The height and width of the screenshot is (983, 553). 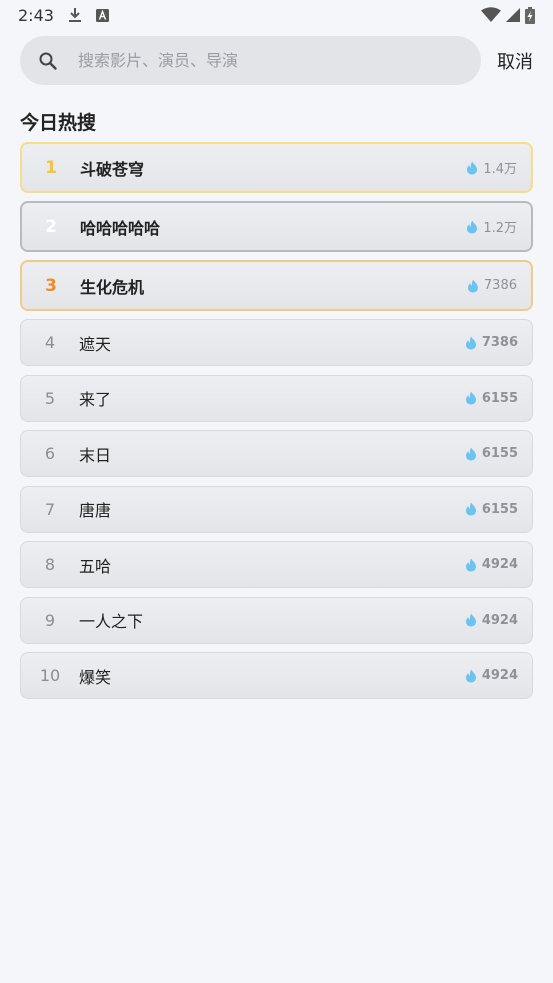 I want to click on item-title: 遮天, so click(x=95, y=344).